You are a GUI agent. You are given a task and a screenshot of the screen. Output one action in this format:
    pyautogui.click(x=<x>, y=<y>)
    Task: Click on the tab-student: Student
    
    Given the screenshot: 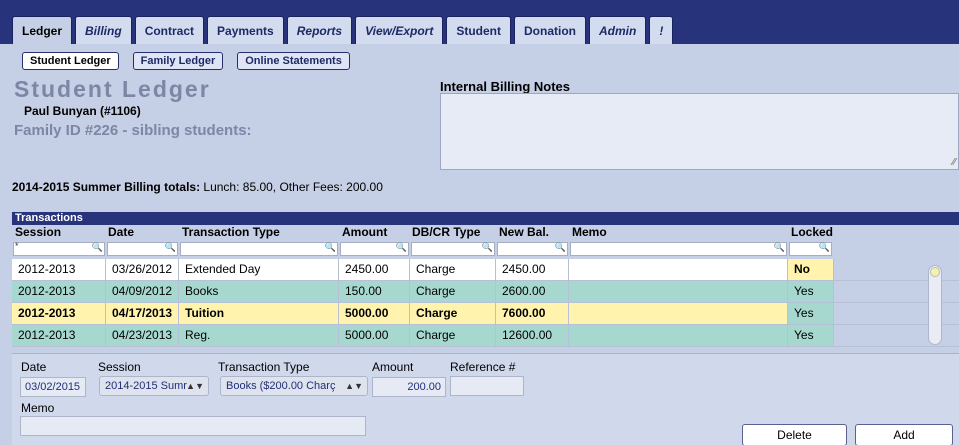 What is the action you would take?
    pyautogui.click(x=478, y=30)
    